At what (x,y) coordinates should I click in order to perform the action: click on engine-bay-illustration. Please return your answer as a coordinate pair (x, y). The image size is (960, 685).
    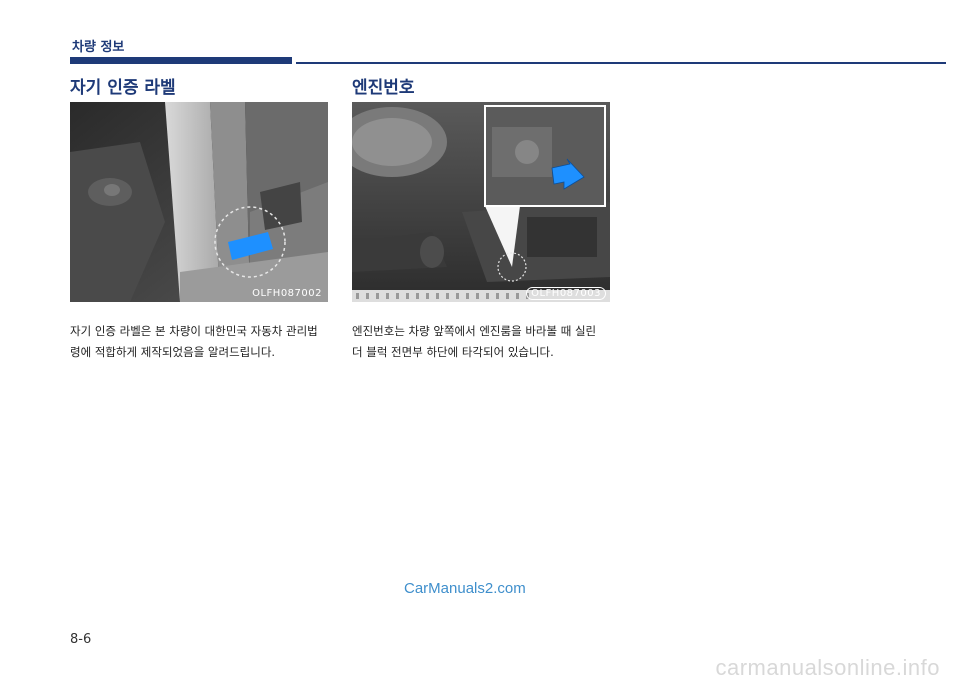
    Looking at the image, I should click on (481, 202).